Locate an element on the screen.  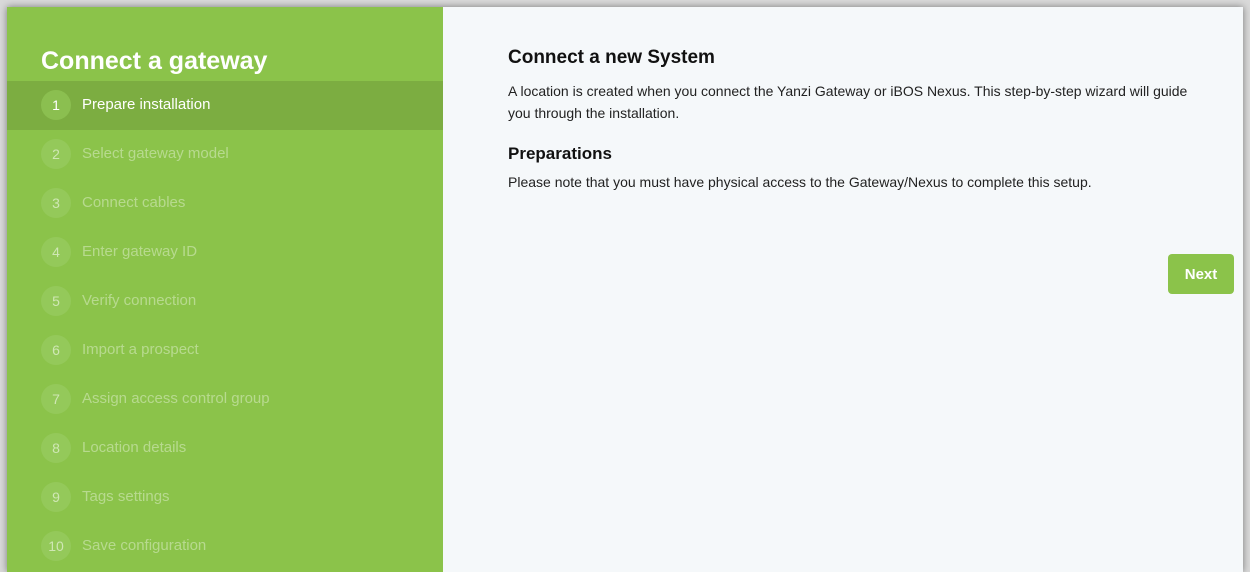
wizard-step-connect-cables: 3 Connect cables is located at coordinates (225, 203).